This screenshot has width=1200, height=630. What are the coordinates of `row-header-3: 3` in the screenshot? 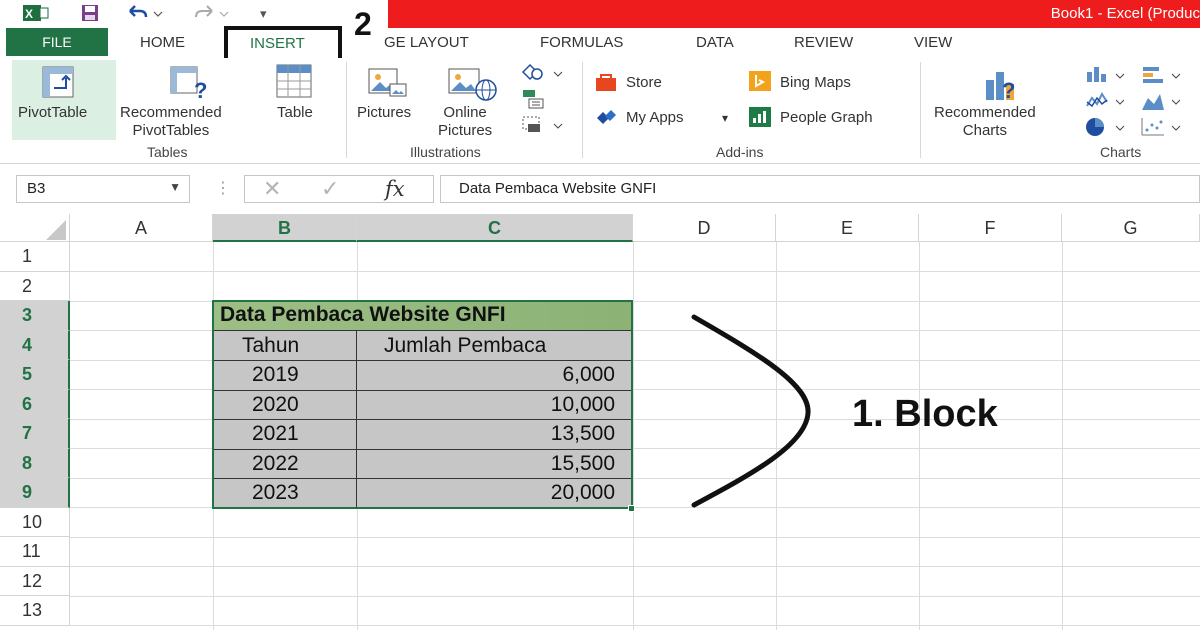 It's located at (35, 316).